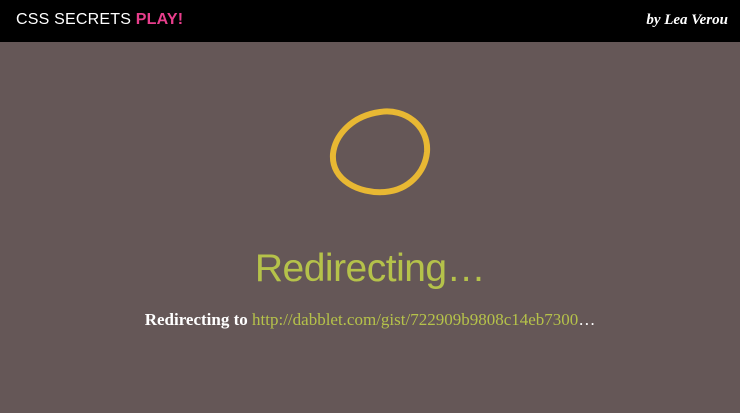 The width and height of the screenshot is (740, 413). Describe the element at coordinates (74, 19) in the screenshot. I see `brand-text: CSS SECRETS` at that location.